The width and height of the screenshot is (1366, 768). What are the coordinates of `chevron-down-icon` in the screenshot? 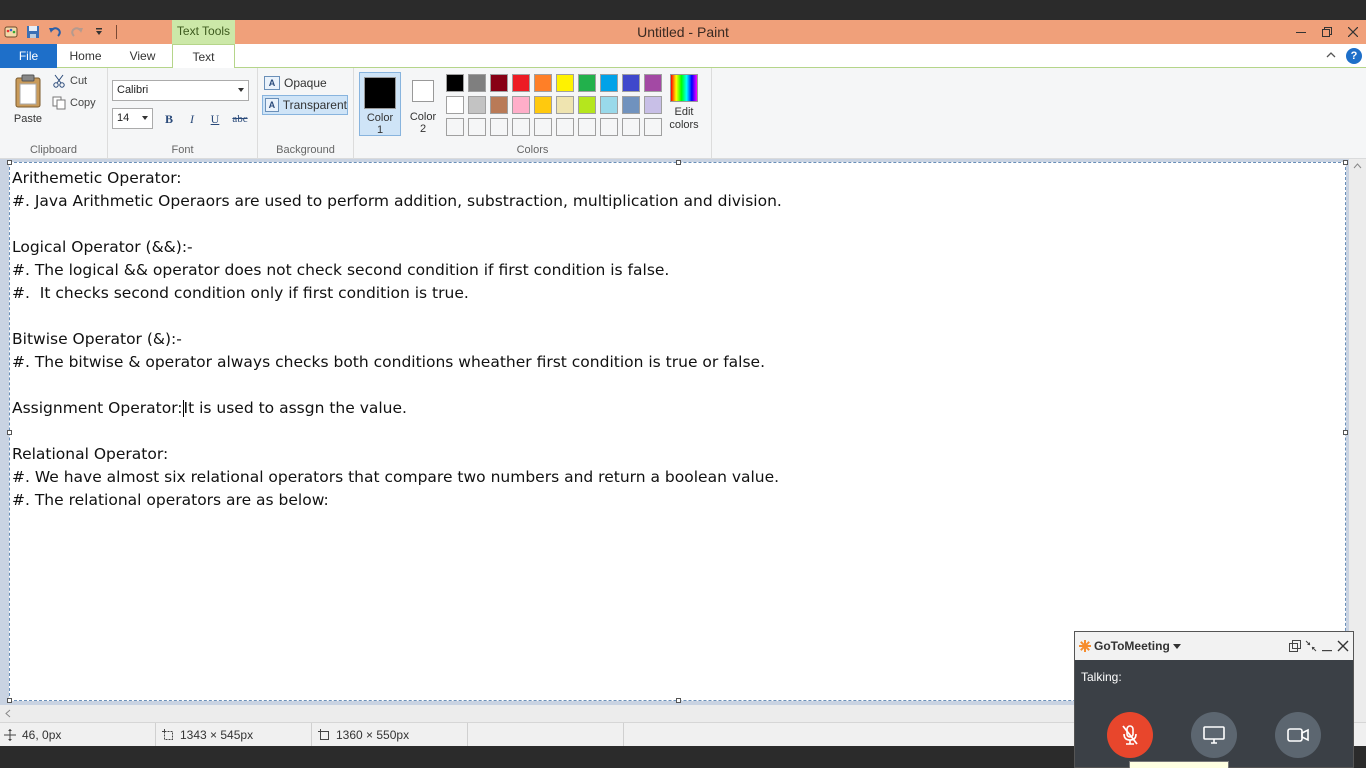 It's located at (1176, 646).